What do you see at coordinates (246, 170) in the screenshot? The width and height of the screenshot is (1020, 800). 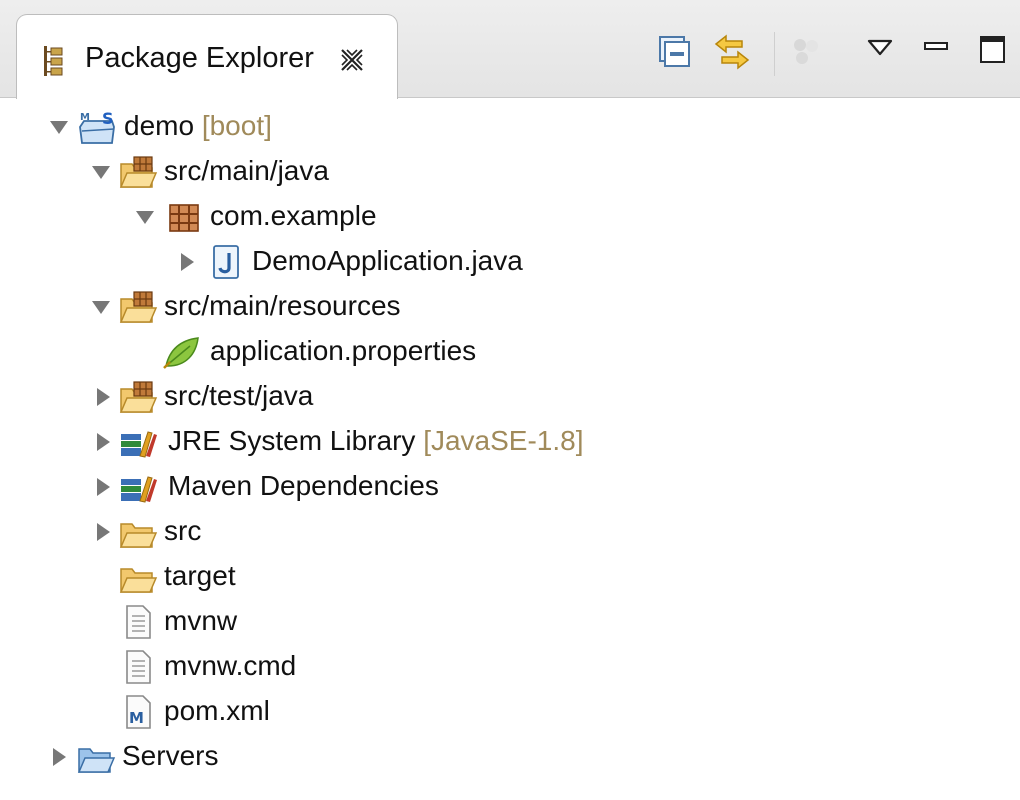 I see `tree-item-label: src/main/java` at bounding box center [246, 170].